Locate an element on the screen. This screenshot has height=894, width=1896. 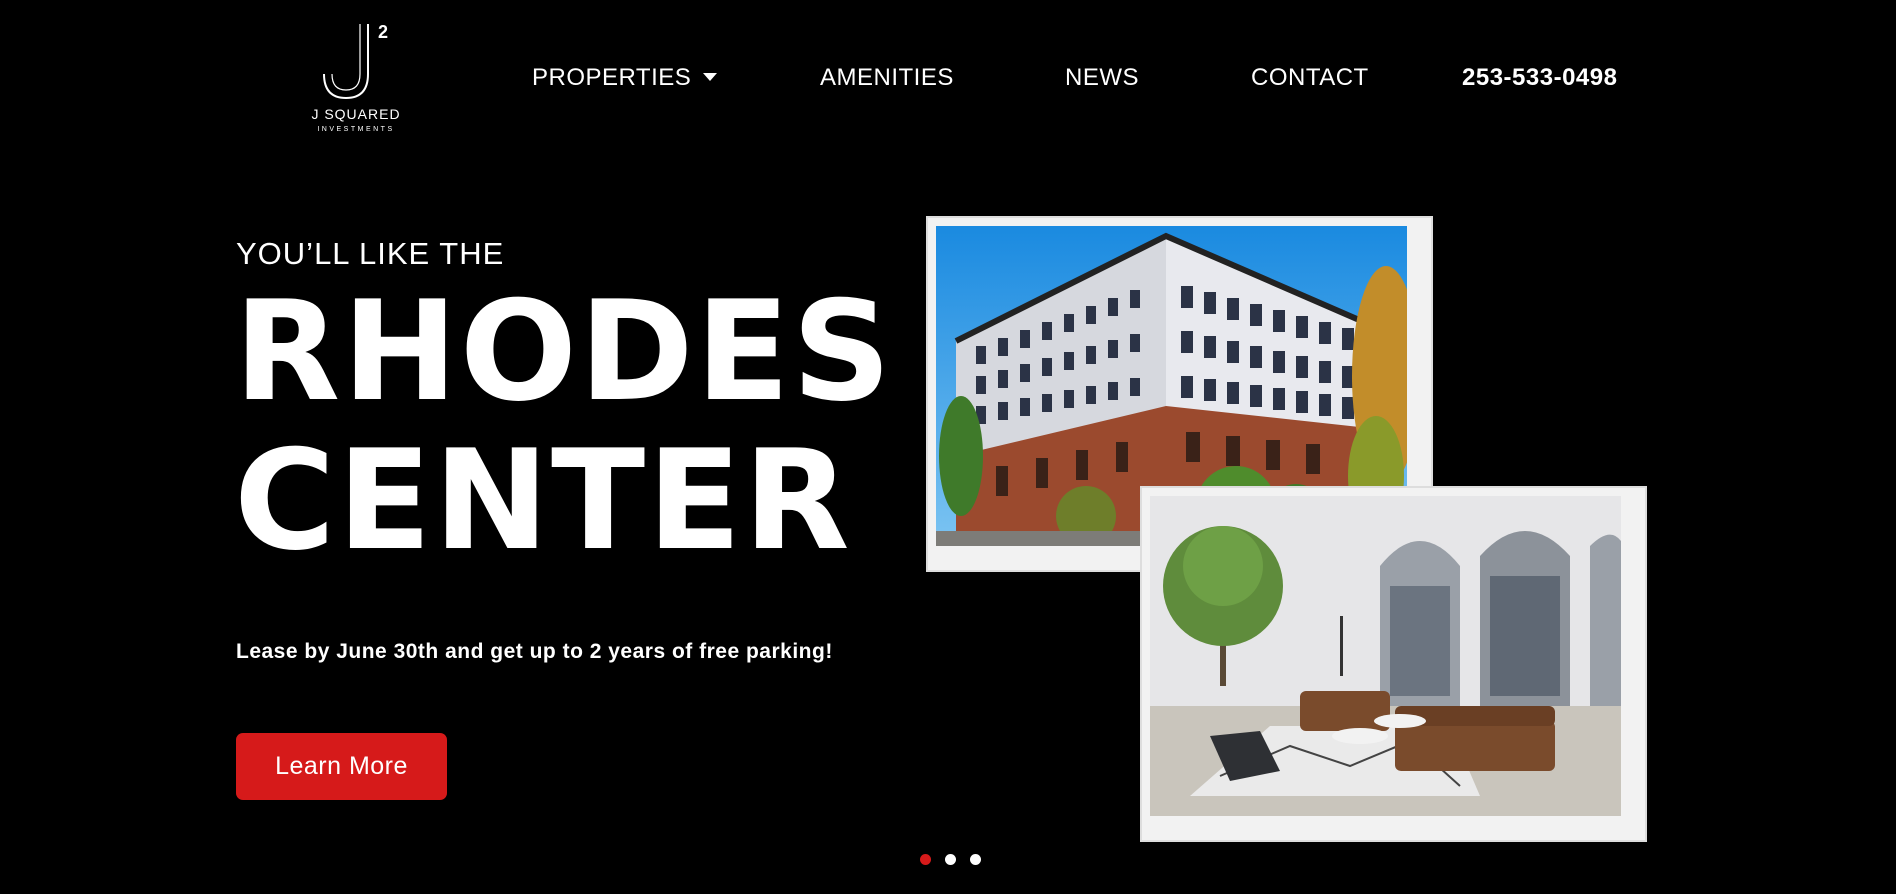
interior-image is located at coordinates (1385, 656).